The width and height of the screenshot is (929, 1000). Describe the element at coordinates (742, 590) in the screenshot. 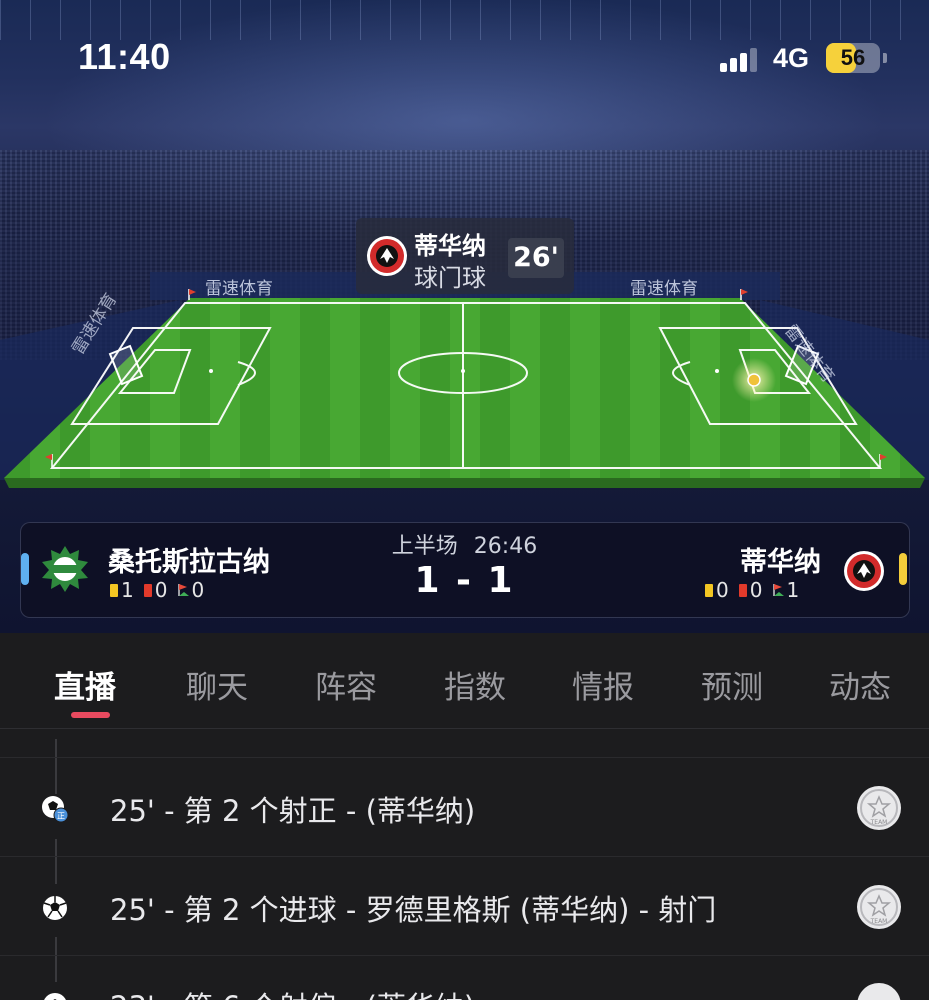

I see `red-card-icon` at that location.